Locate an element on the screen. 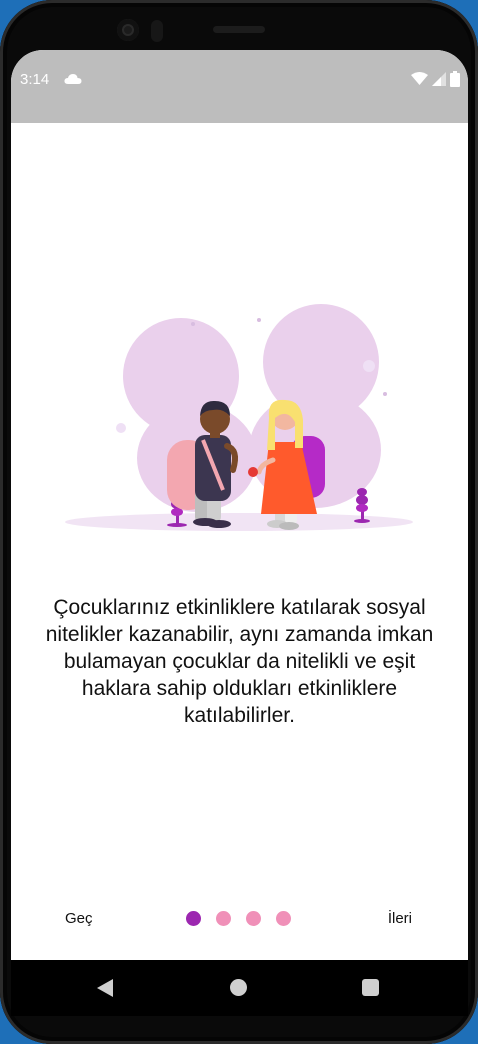 The image size is (478, 1044). wifi-icon is located at coordinates (419, 81).